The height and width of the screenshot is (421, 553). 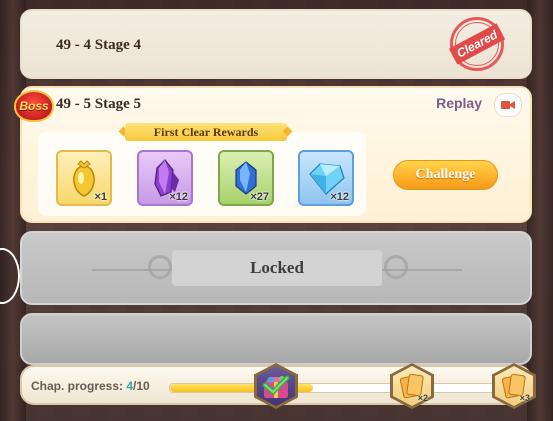 I want to click on locked-label: Locked, so click(x=277, y=268).